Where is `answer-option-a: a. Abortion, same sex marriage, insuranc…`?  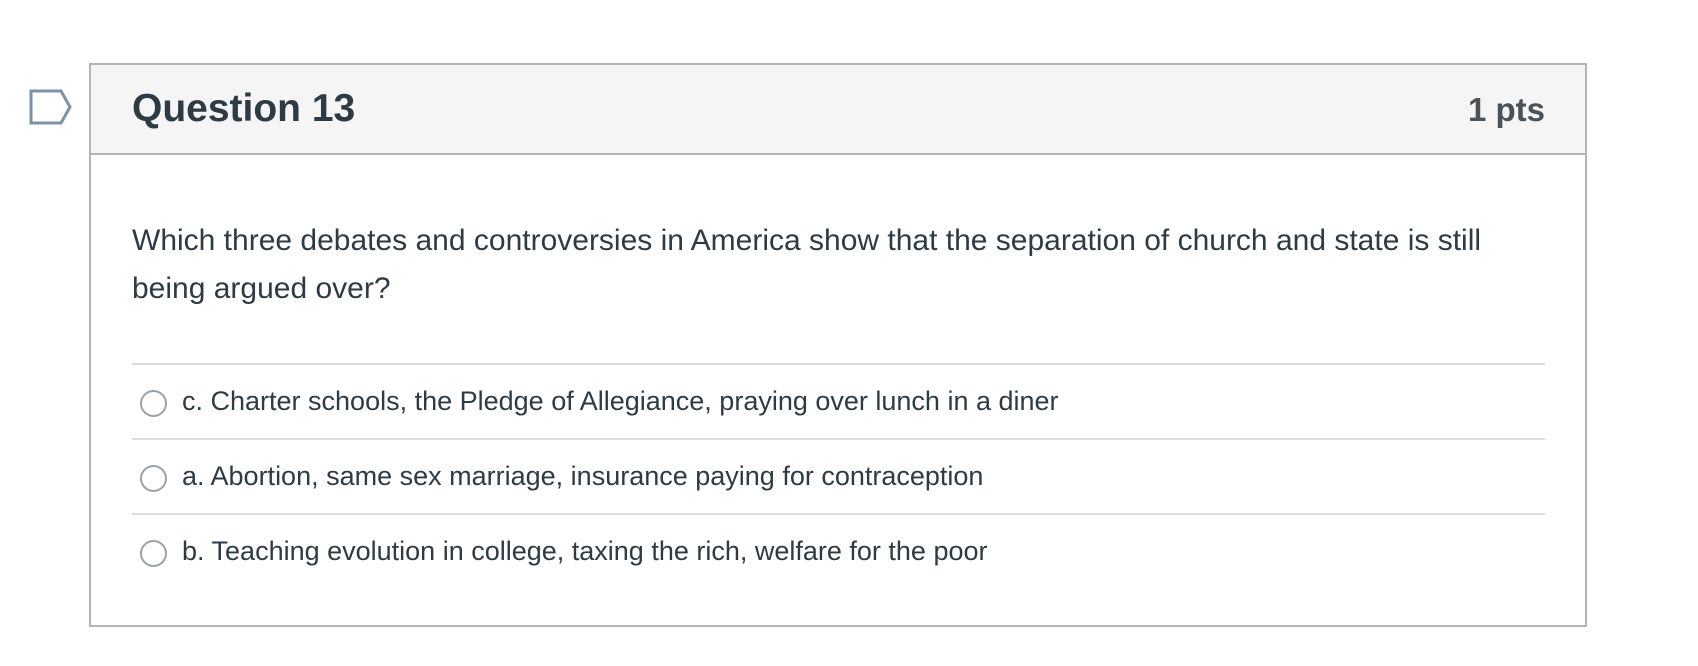 answer-option-a: a. Abortion, same sex marriage, insuranc… is located at coordinates (838, 475).